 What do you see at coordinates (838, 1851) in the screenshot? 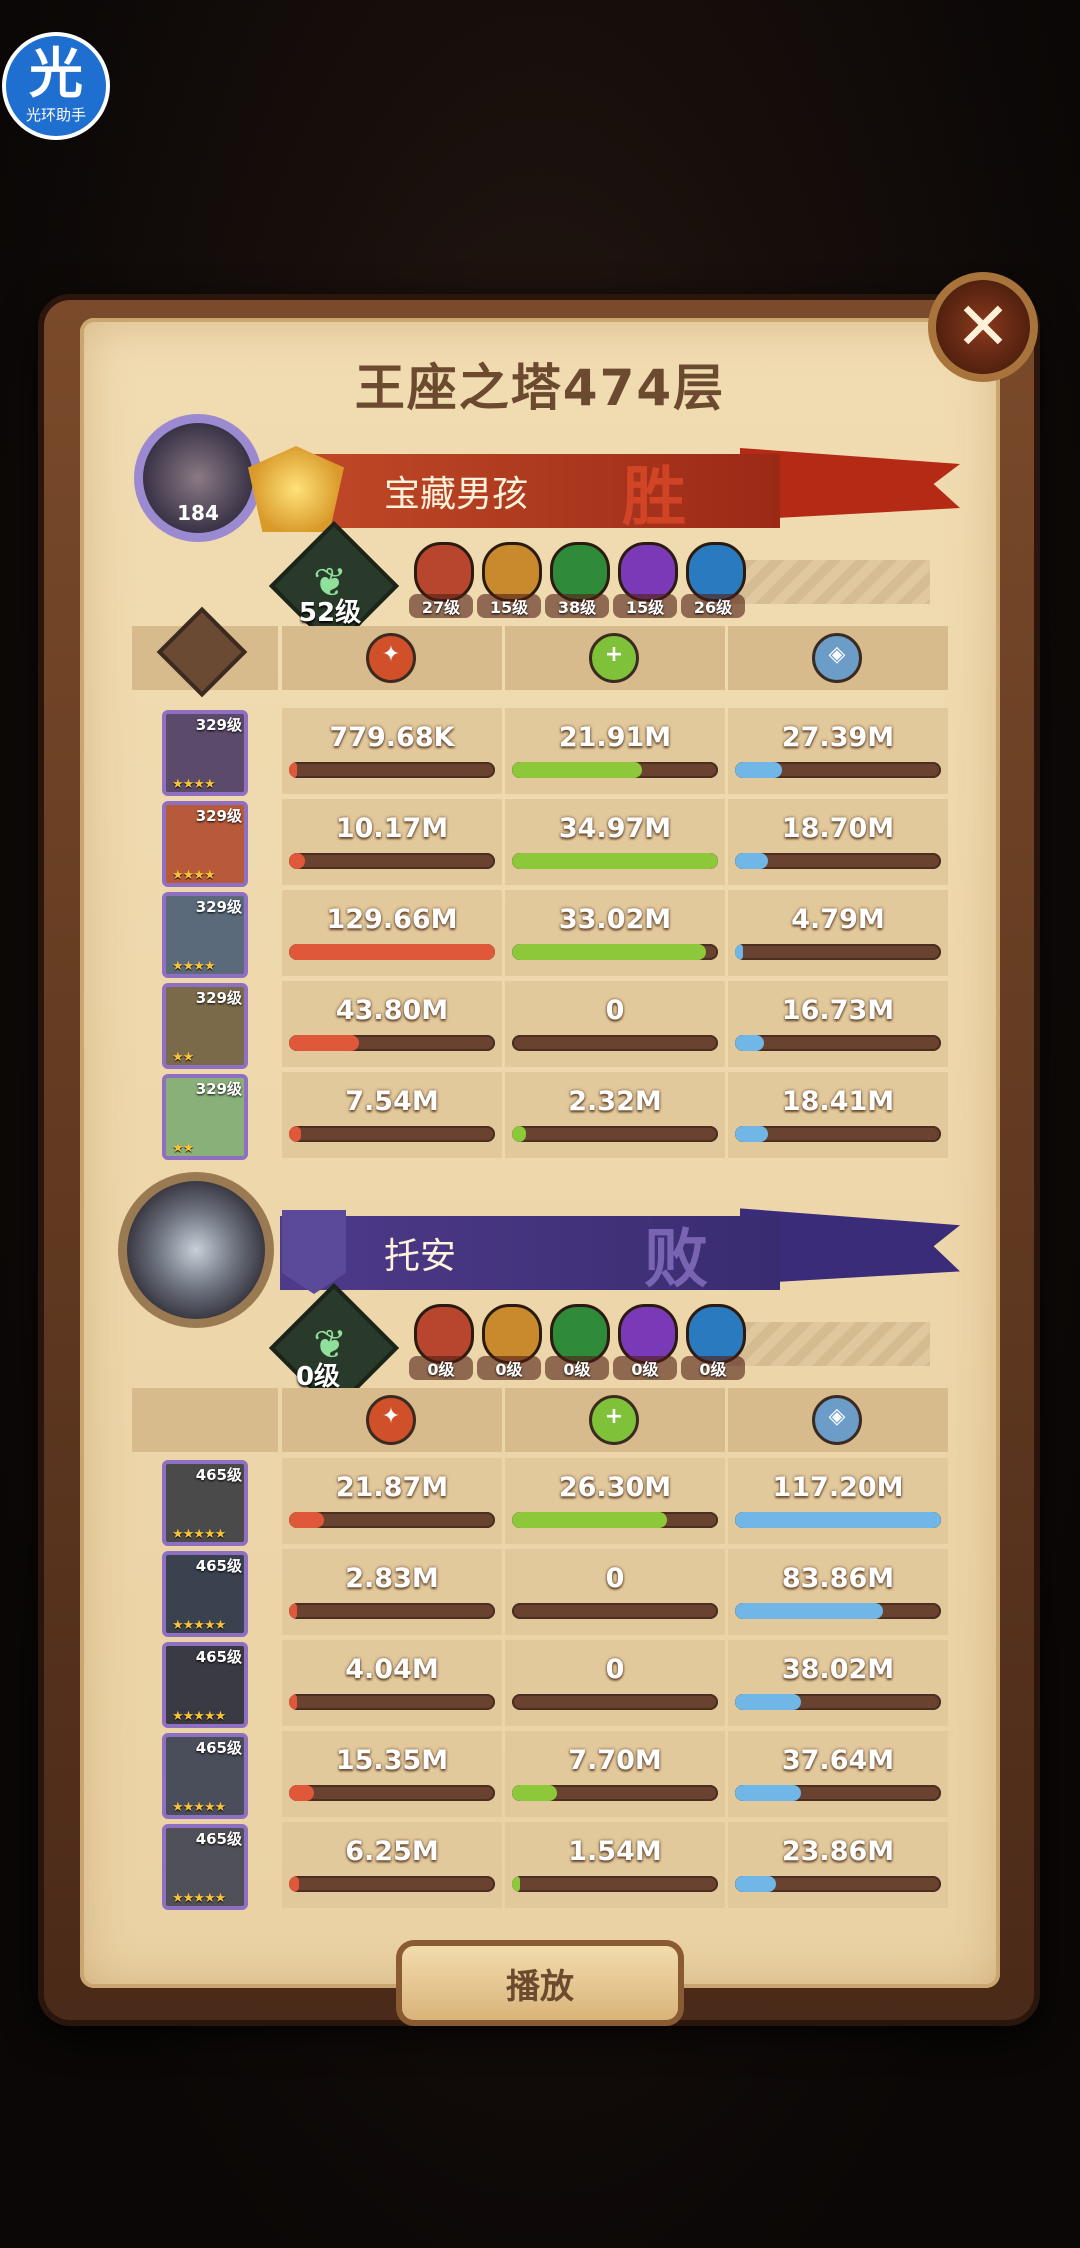
I see `stat-value-tank: 23.86M` at bounding box center [838, 1851].